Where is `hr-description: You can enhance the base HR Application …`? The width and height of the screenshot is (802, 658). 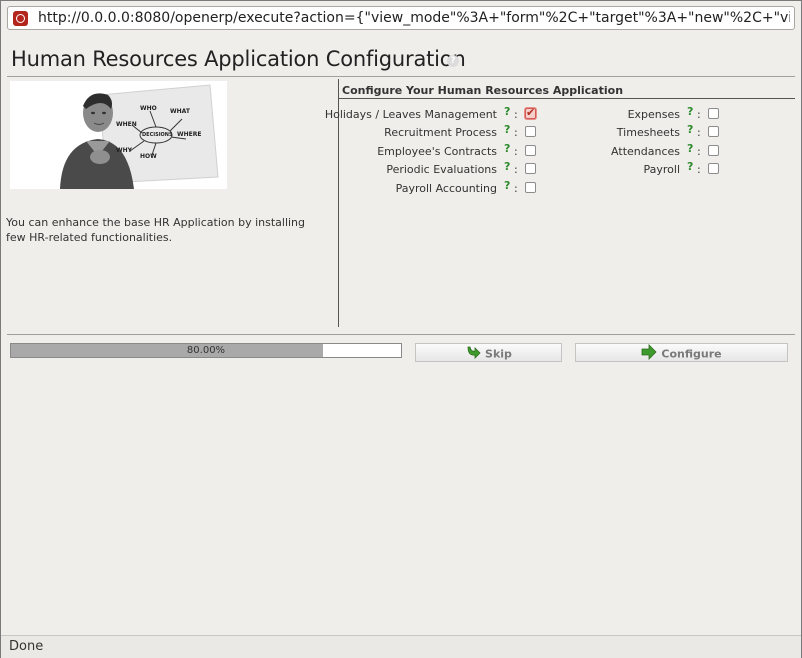
hr-description: You can enhance the base HR Application … is located at coordinates (156, 230).